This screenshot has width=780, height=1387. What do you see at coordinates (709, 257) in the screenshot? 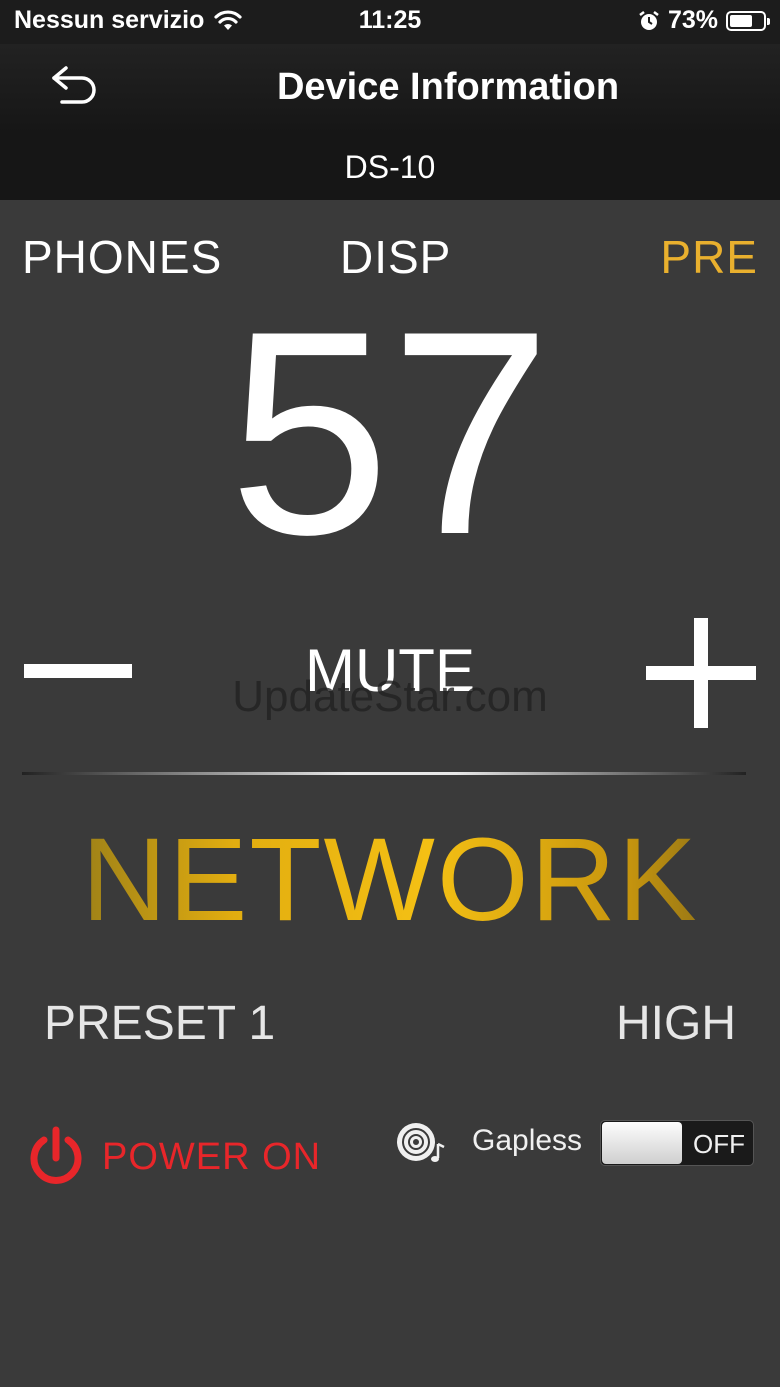
I see `pre-button: PRE` at bounding box center [709, 257].